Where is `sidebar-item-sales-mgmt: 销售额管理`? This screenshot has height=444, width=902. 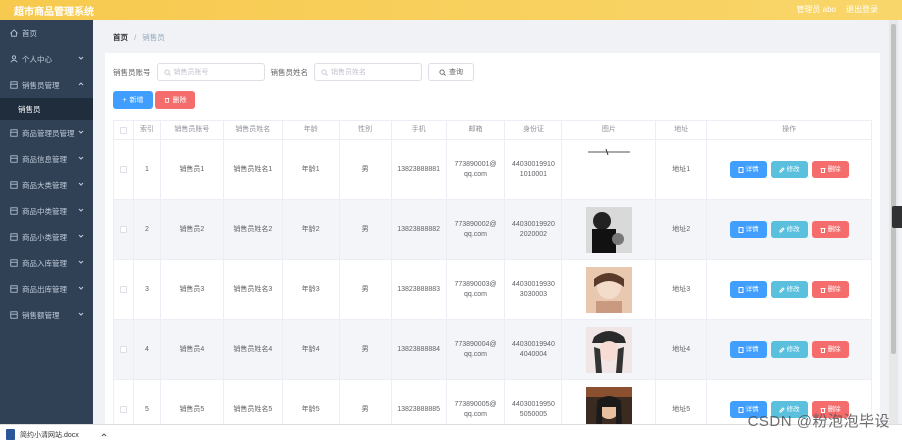
sidebar-item-sales-mgmt: 销售额管理 is located at coordinates (46, 315).